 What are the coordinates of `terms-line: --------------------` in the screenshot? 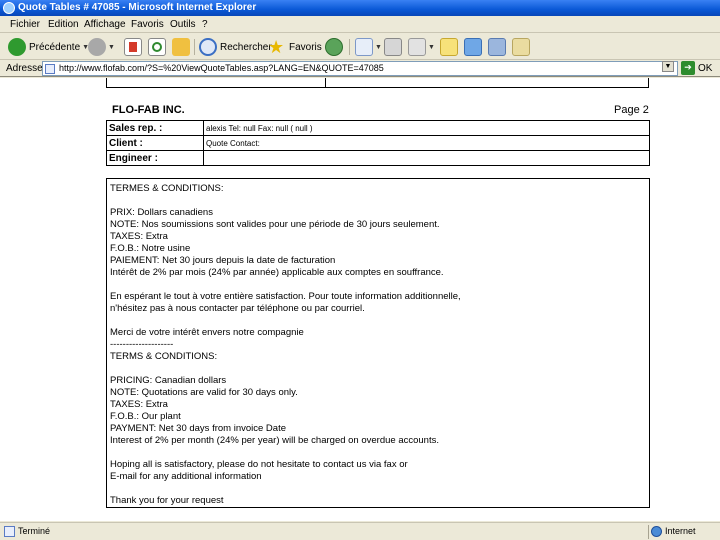 It's located at (142, 344).